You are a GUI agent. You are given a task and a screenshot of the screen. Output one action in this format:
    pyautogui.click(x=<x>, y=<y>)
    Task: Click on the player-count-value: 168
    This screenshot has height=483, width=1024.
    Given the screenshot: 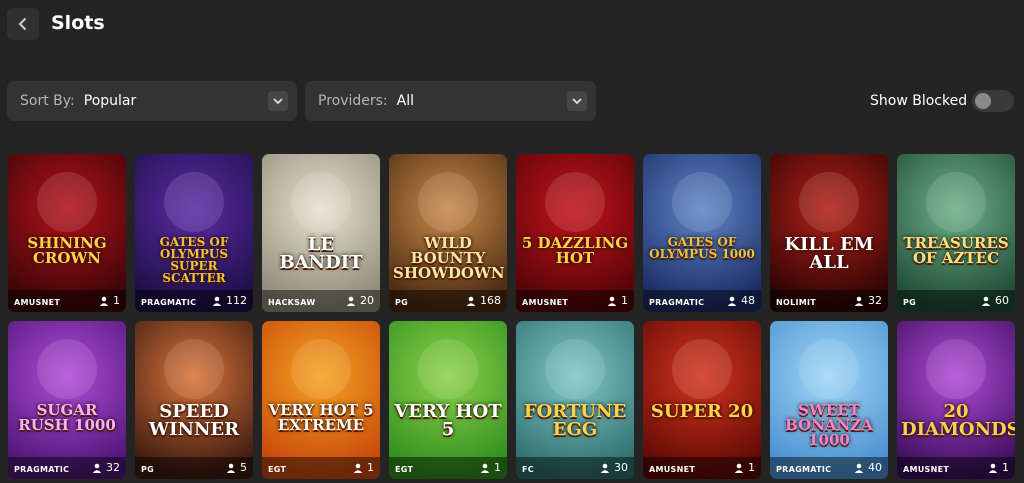 What is the action you would take?
    pyautogui.click(x=490, y=300)
    